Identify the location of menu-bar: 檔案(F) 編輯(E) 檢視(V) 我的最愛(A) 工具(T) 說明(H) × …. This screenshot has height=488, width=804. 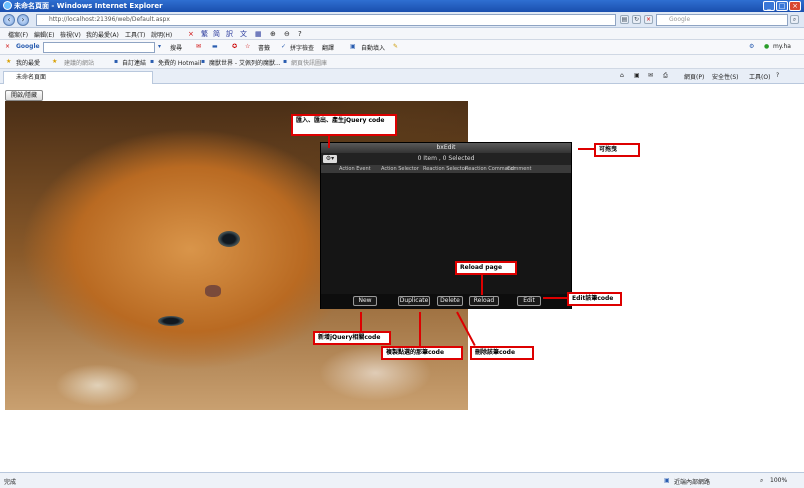
(402, 34).